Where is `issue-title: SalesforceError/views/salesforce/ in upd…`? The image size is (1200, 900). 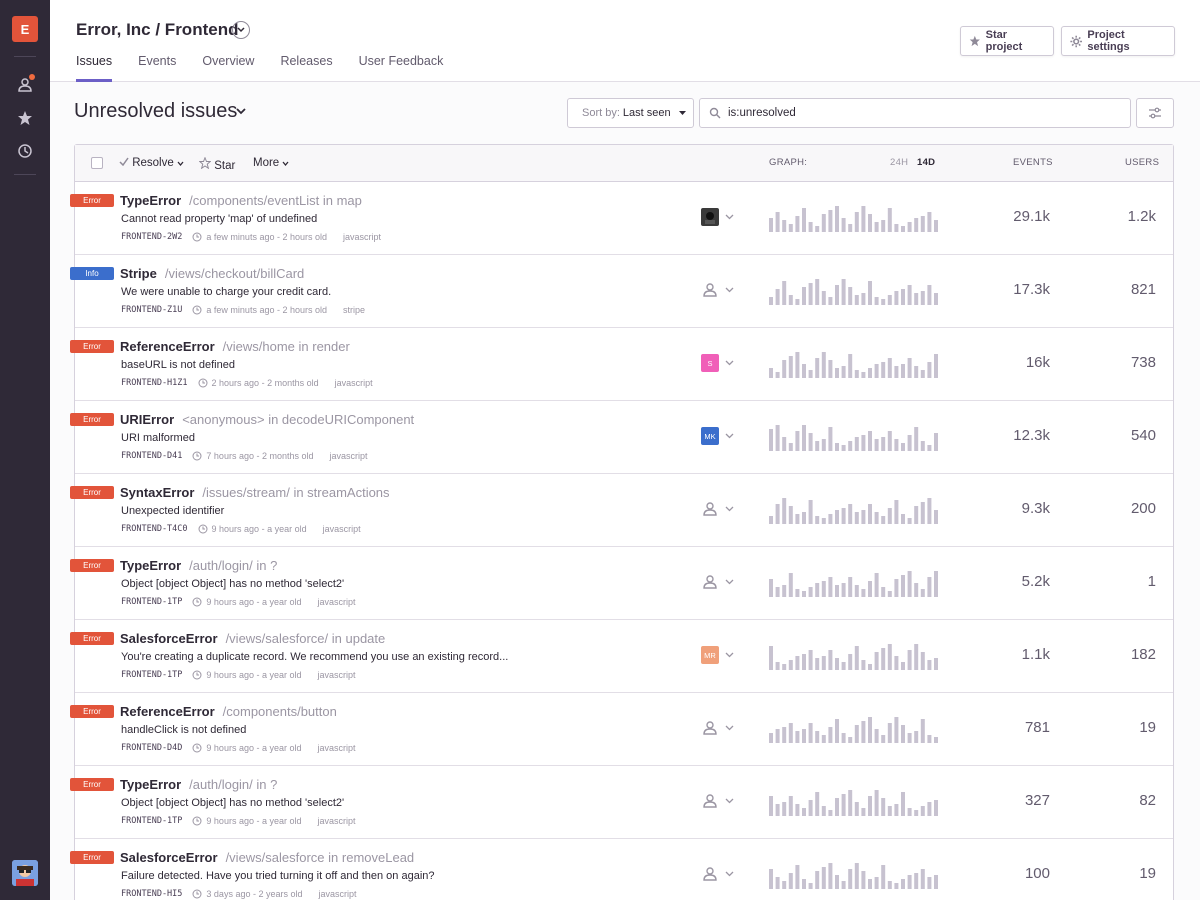 issue-title: SalesforceError/views/salesforce/ in upd… is located at coordinates (252, 638).